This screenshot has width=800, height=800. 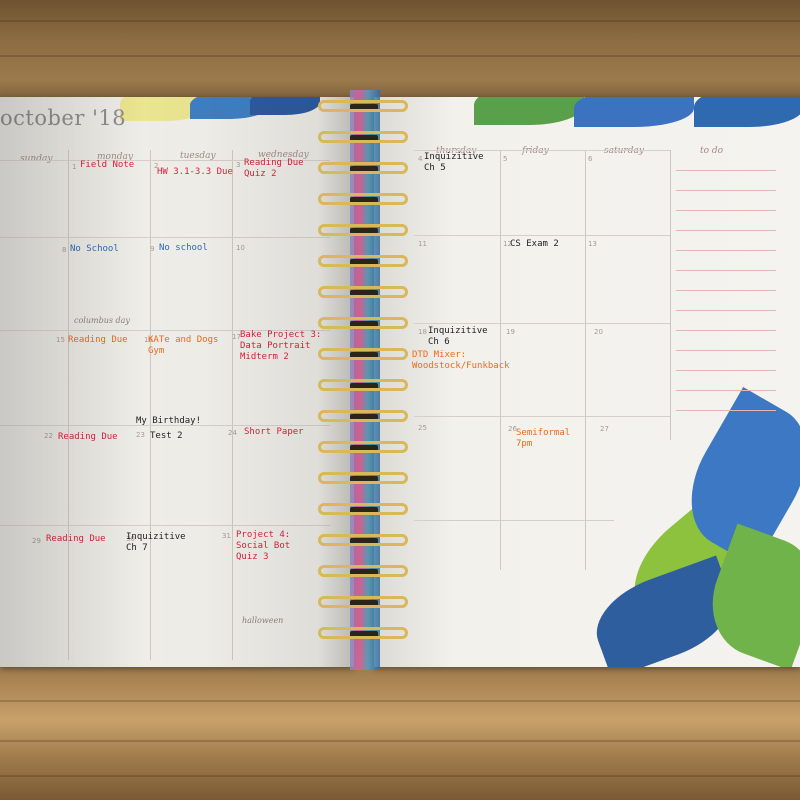 I want to click on date-number: 15, so click(x=60, y=340).